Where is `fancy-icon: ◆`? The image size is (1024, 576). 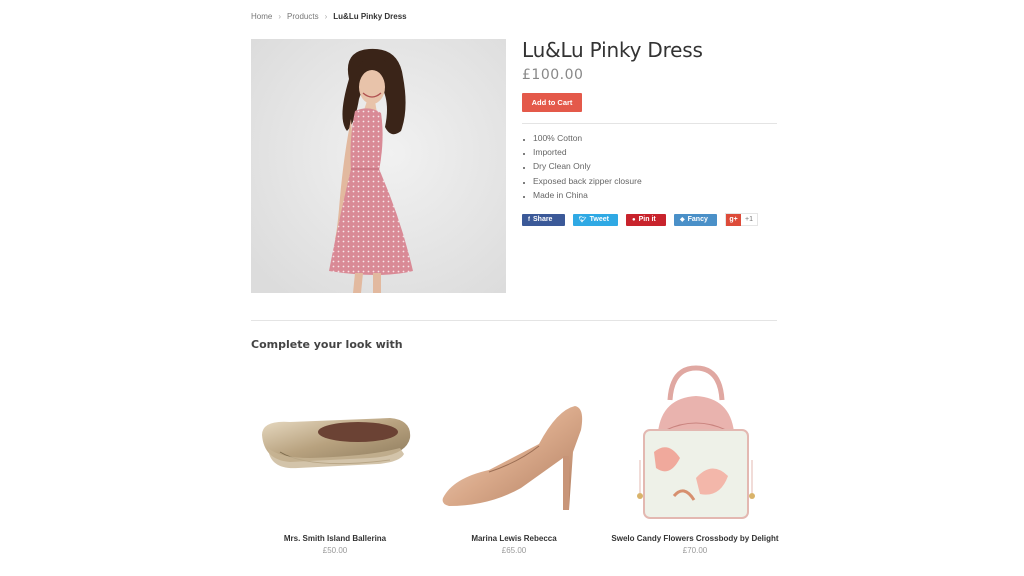
fancy-icon: ◆ is located at coordinates (682, 220).